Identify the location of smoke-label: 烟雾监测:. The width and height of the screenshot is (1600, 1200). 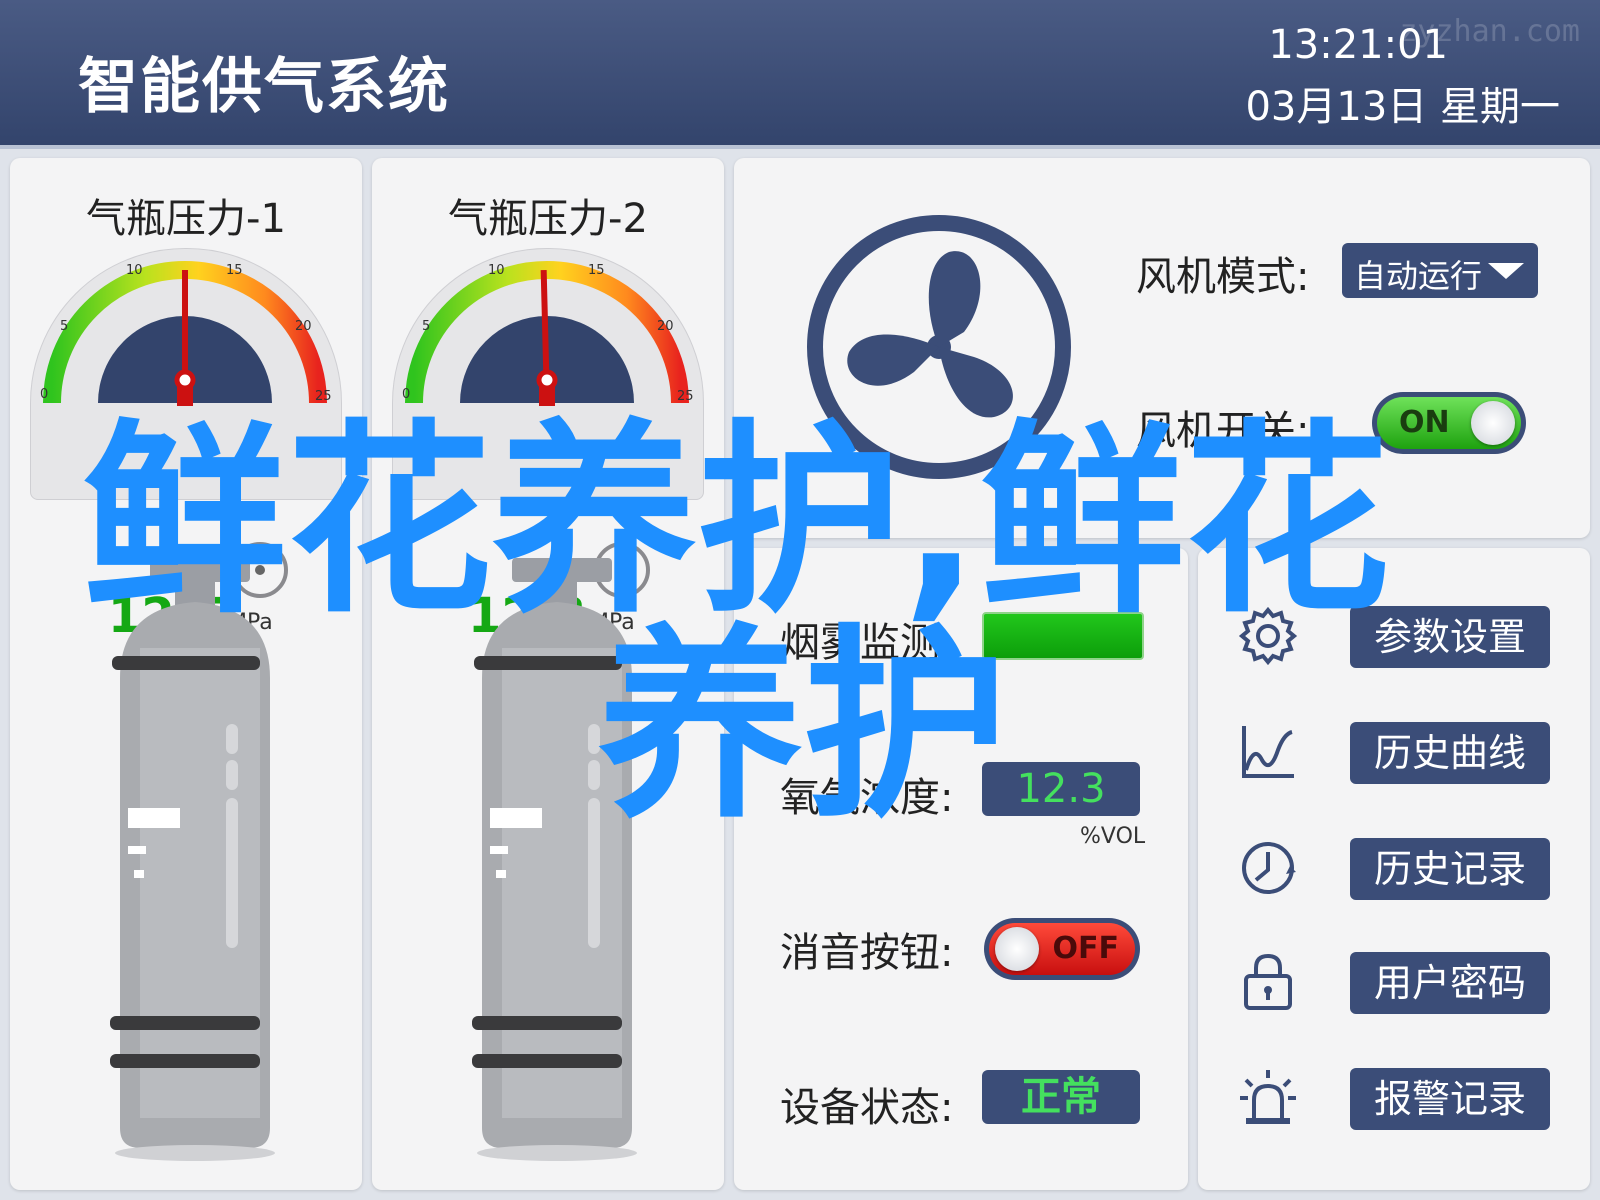
(867, 643).